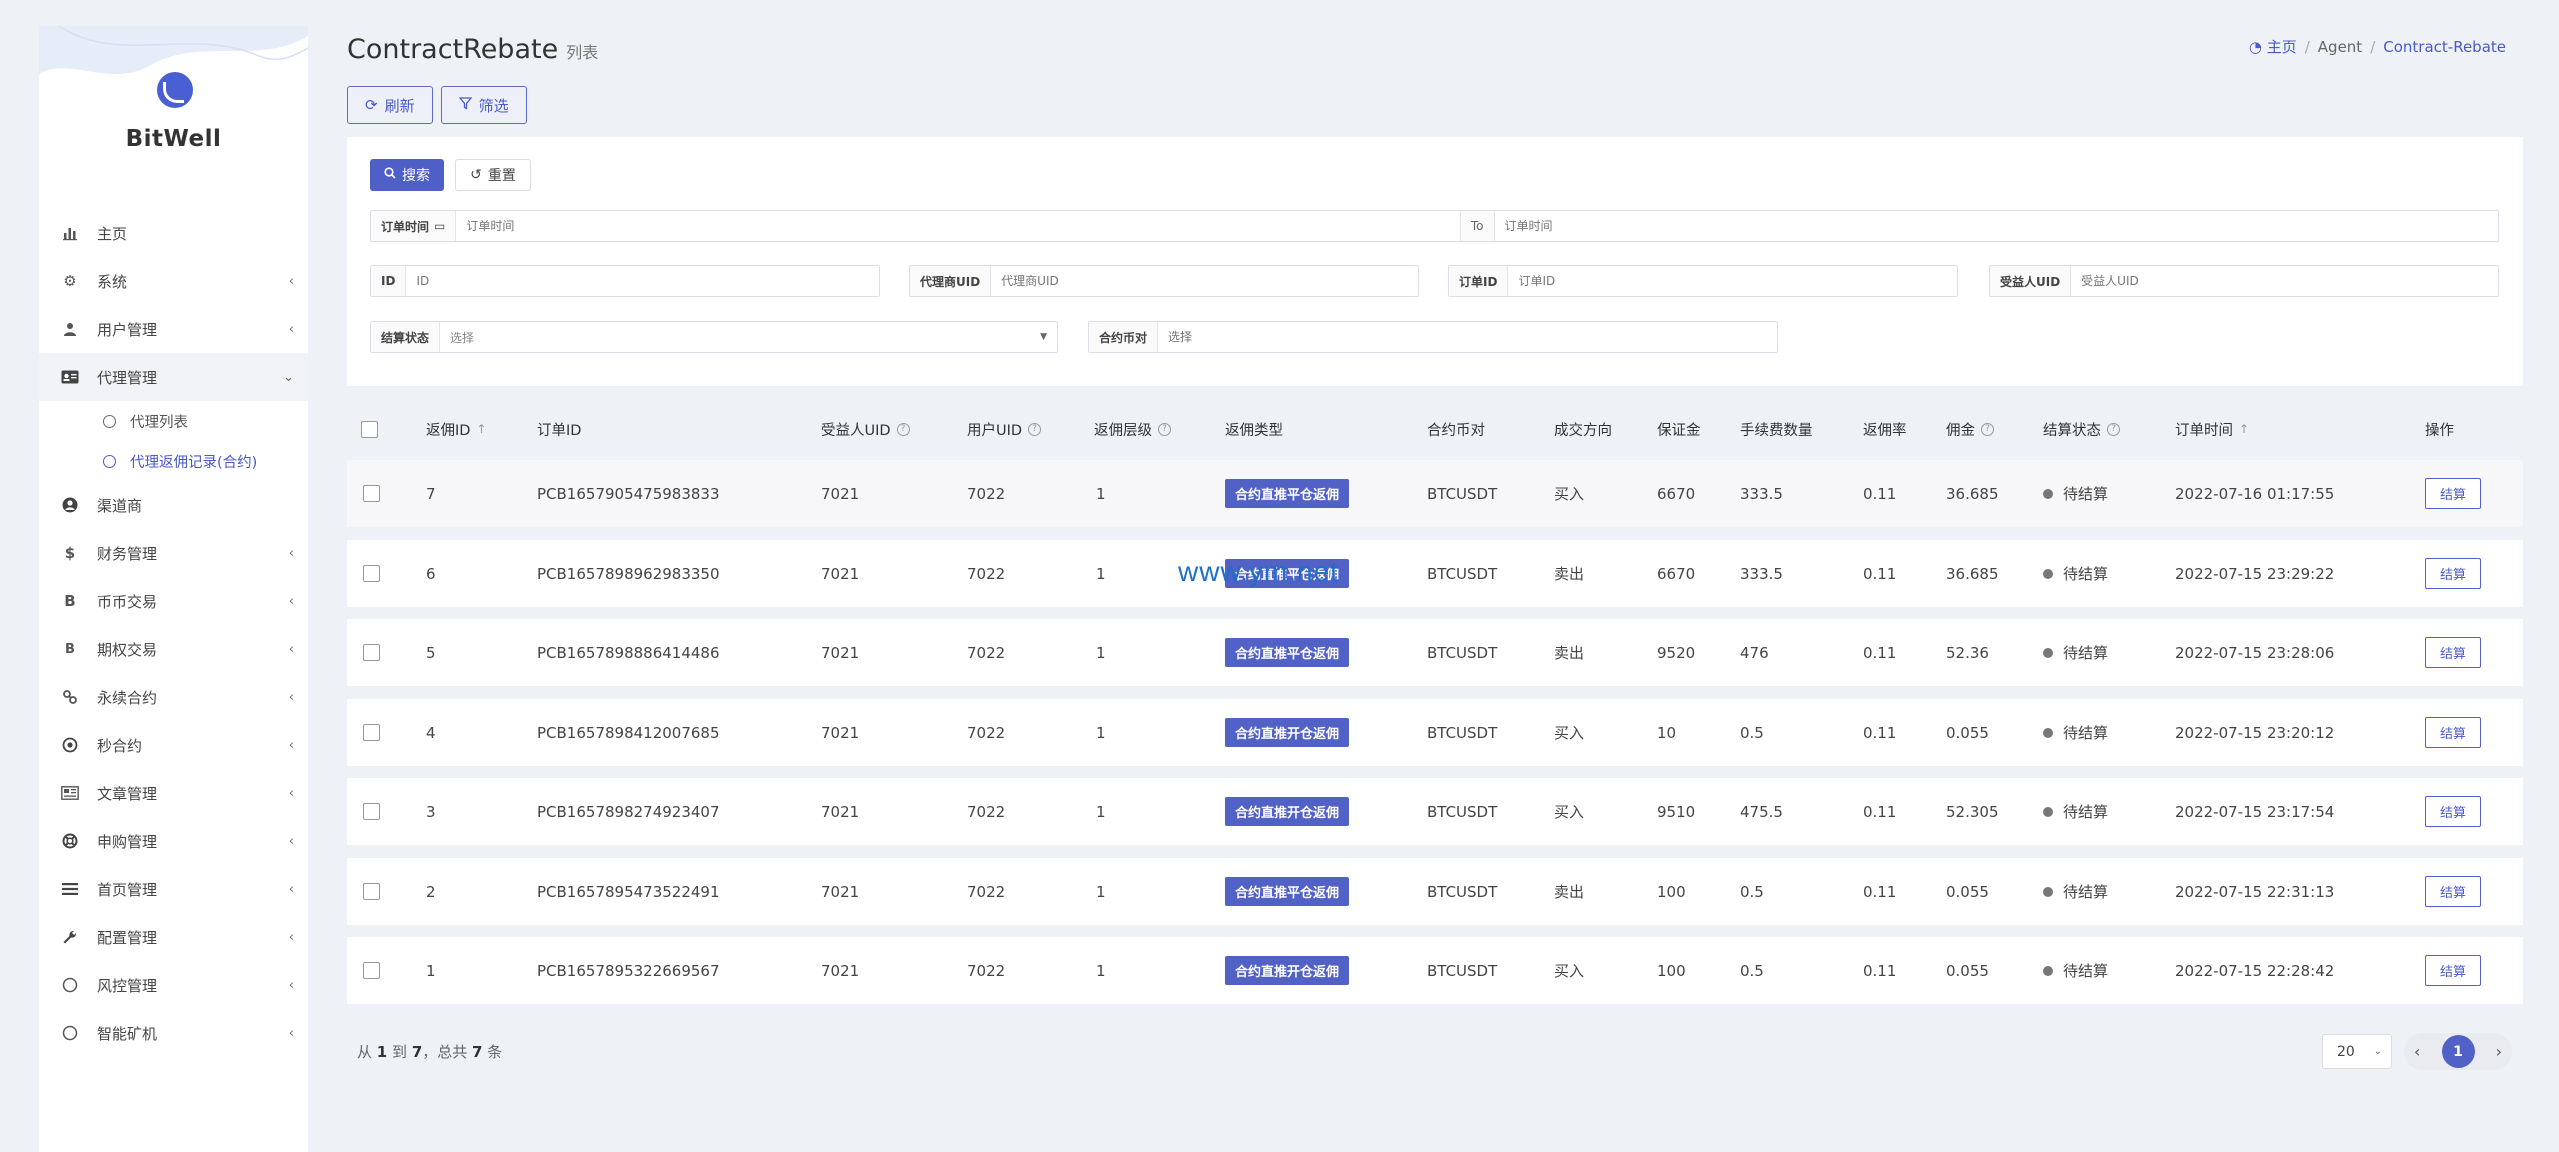 The image size is (2559, 1152). I want to click on sidebar-item-home: 主页, so click(173, 233).